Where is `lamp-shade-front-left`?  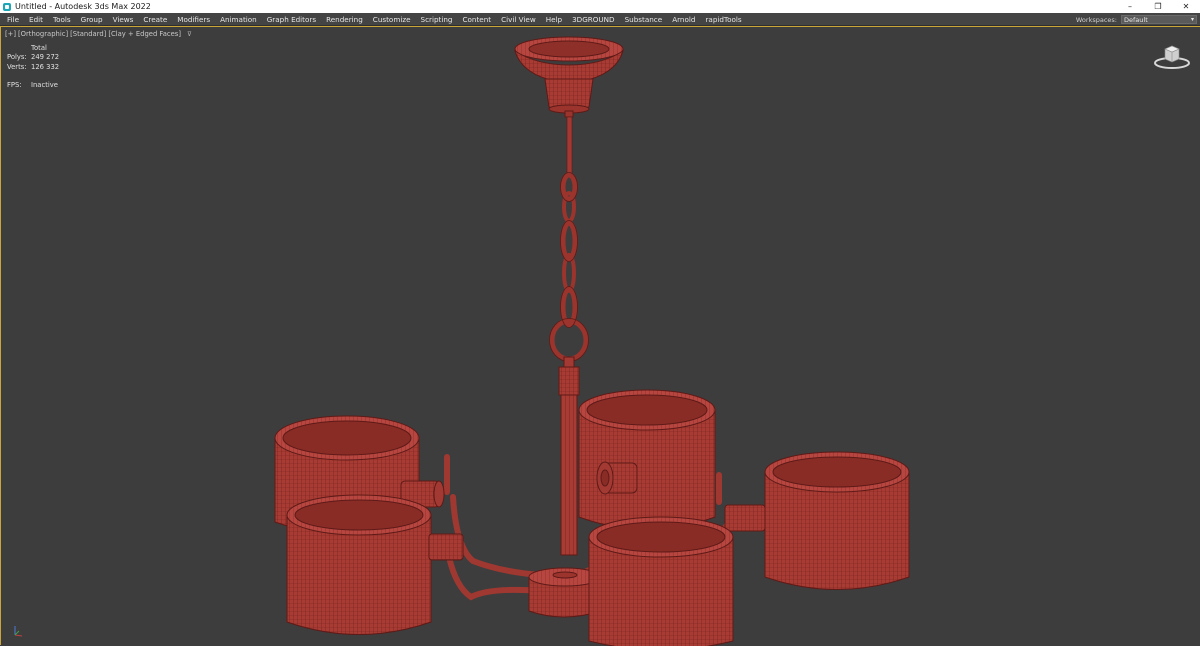 lamp-shade-front-left is located at coordinates (359, 564).